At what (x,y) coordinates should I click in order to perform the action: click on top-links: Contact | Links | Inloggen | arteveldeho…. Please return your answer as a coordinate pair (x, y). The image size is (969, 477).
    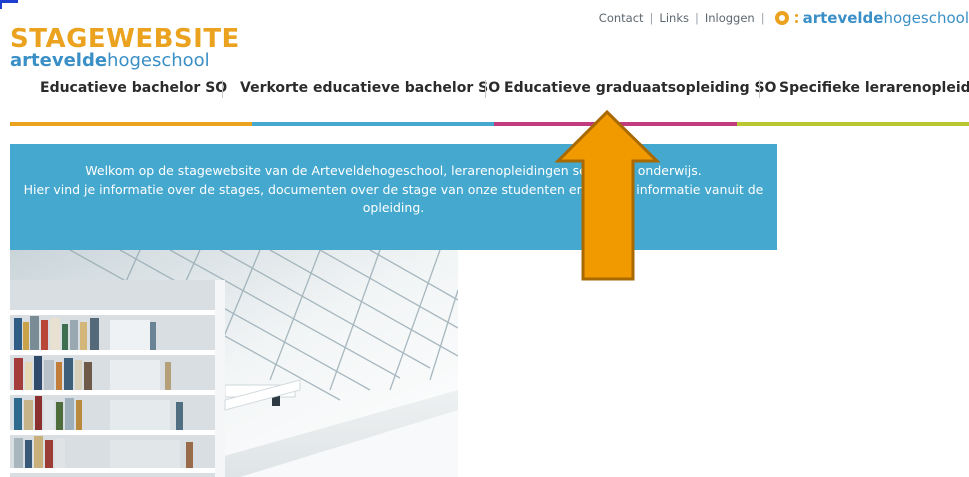
    Looking at the image, I should click on (784, 18).